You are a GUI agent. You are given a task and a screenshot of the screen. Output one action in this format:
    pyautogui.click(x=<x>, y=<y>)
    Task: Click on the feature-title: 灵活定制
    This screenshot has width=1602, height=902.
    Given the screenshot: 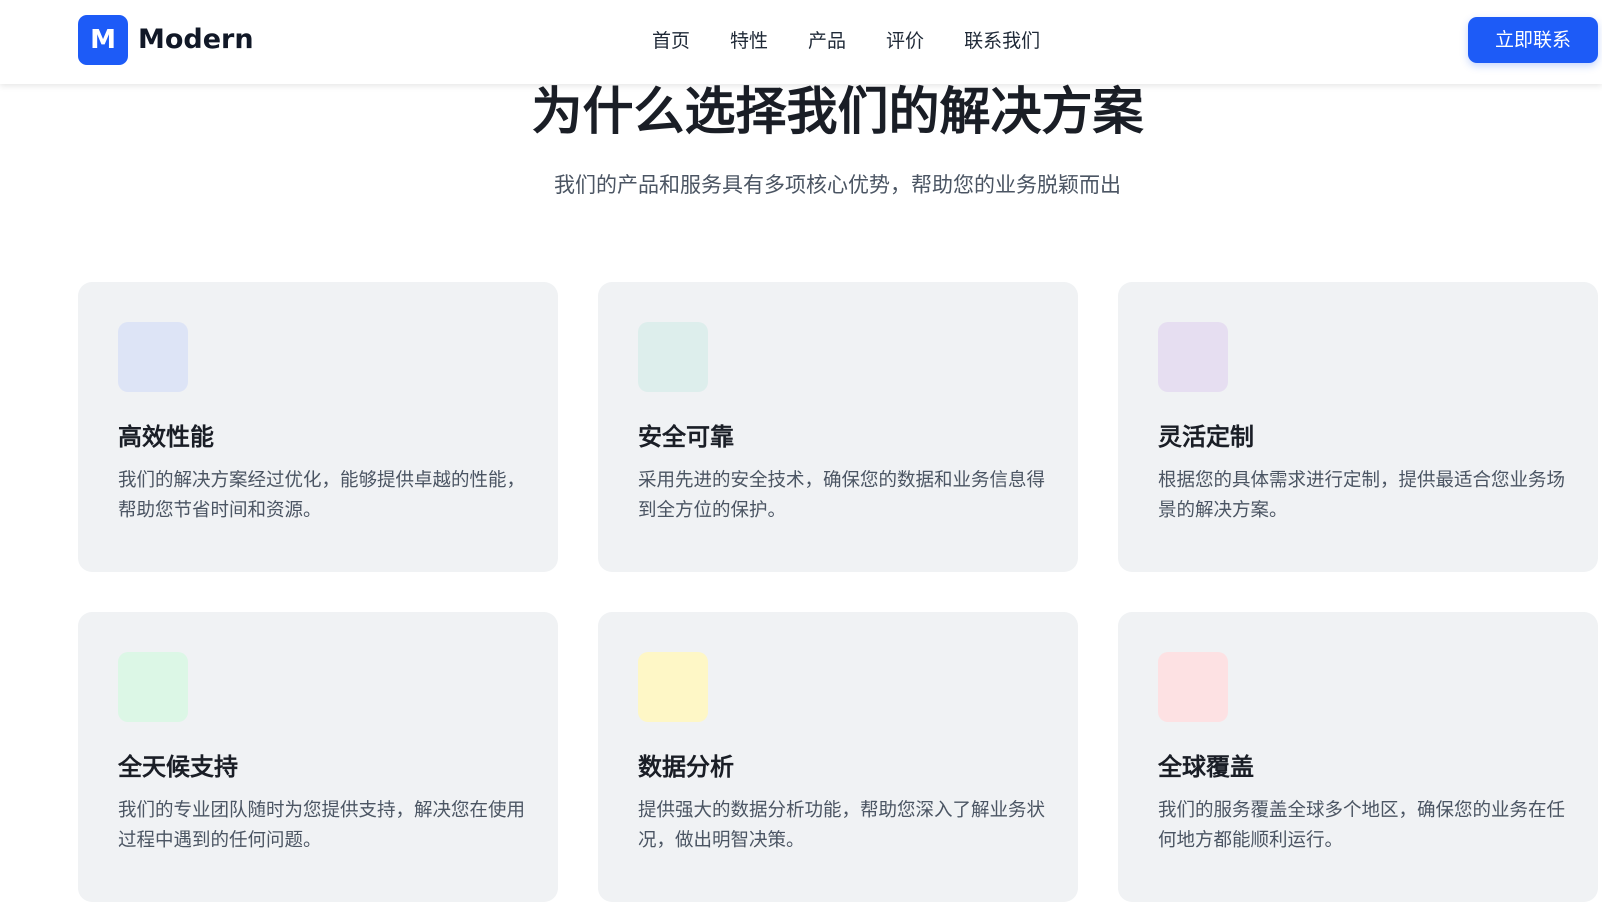 What is the action you would take?
    pyautogui.click(x=1206, y=437)
    